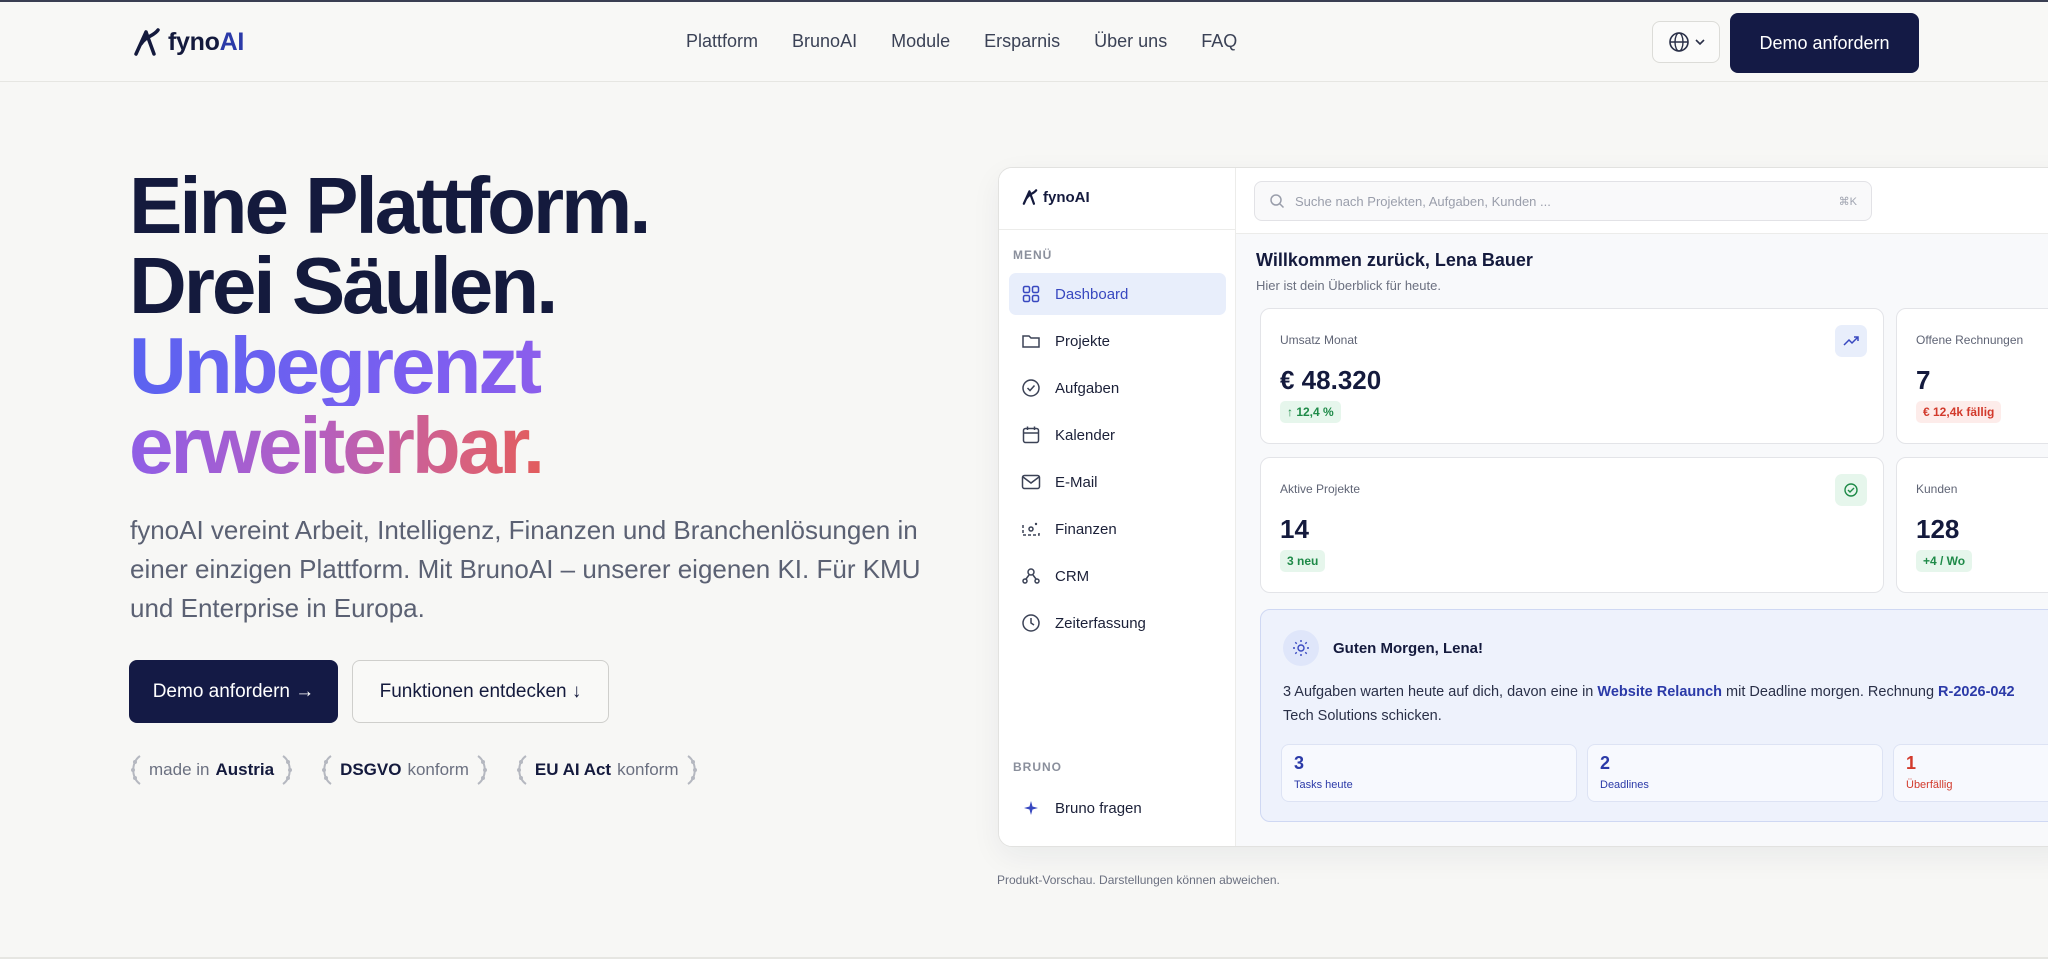 The height and width of the screenshot is (959, 2048). I want to click on sidebar-item-aufgaben: Aufgaben, so click(1117, 388).